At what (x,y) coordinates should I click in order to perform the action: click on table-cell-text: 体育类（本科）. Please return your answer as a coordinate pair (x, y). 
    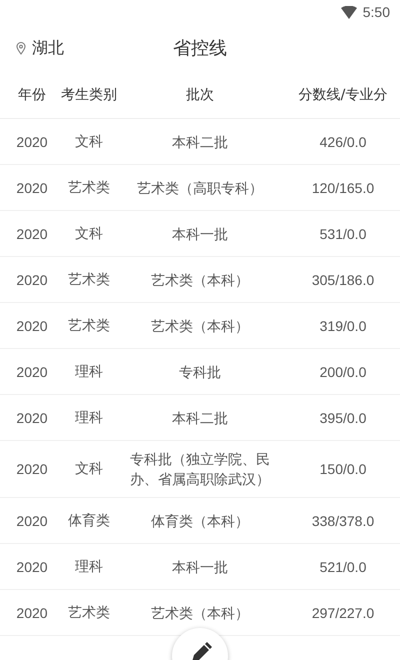
    Looking at the image, I should click on (200, 521).